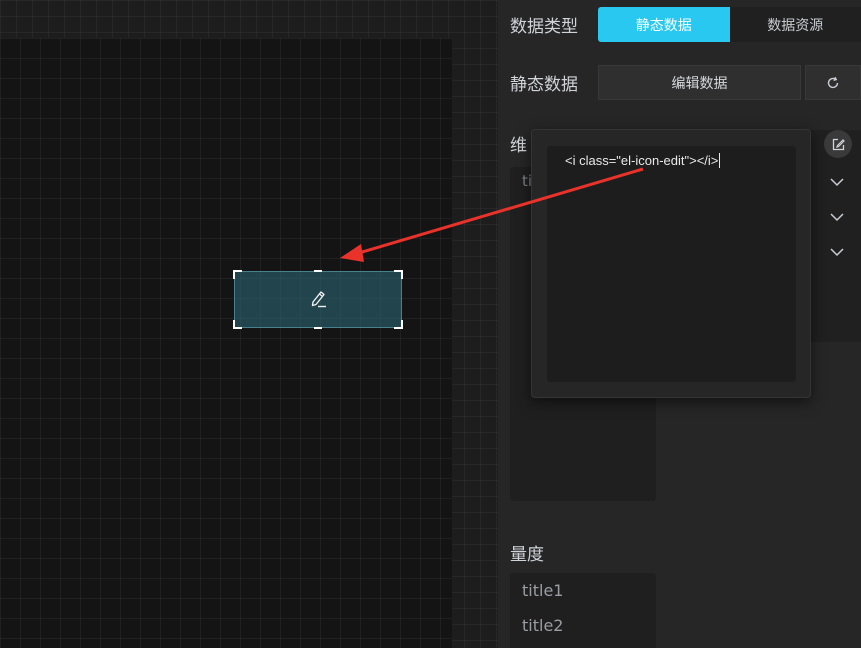 The width and height of the screenshot is (861, 648). What do you see at coordinates (542, 590) in the screenshot?
I see `measure-item: title1` at bounding box center [542, 590].